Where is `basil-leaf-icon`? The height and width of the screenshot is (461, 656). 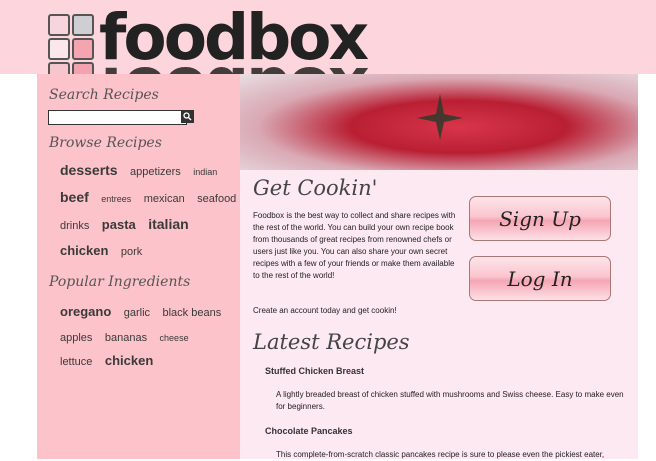
basil-leaf-icon is located at coordinates (440, 117).